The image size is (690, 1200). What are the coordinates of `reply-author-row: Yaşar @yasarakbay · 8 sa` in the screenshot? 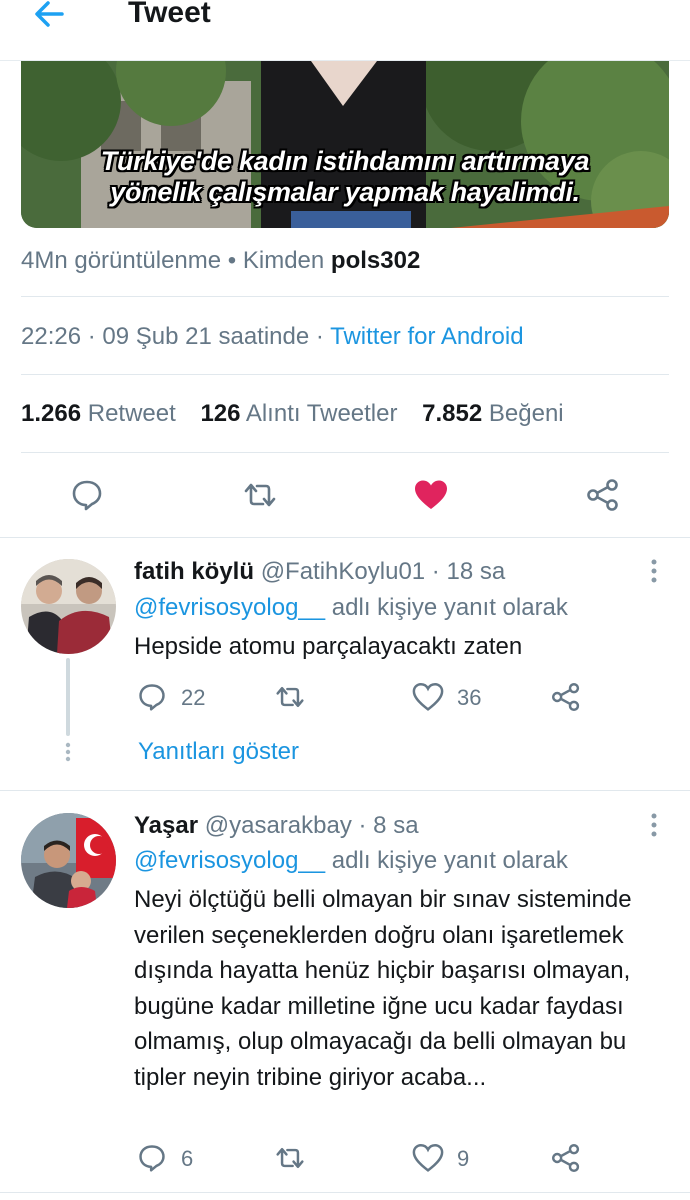 It's located at (276, 826).